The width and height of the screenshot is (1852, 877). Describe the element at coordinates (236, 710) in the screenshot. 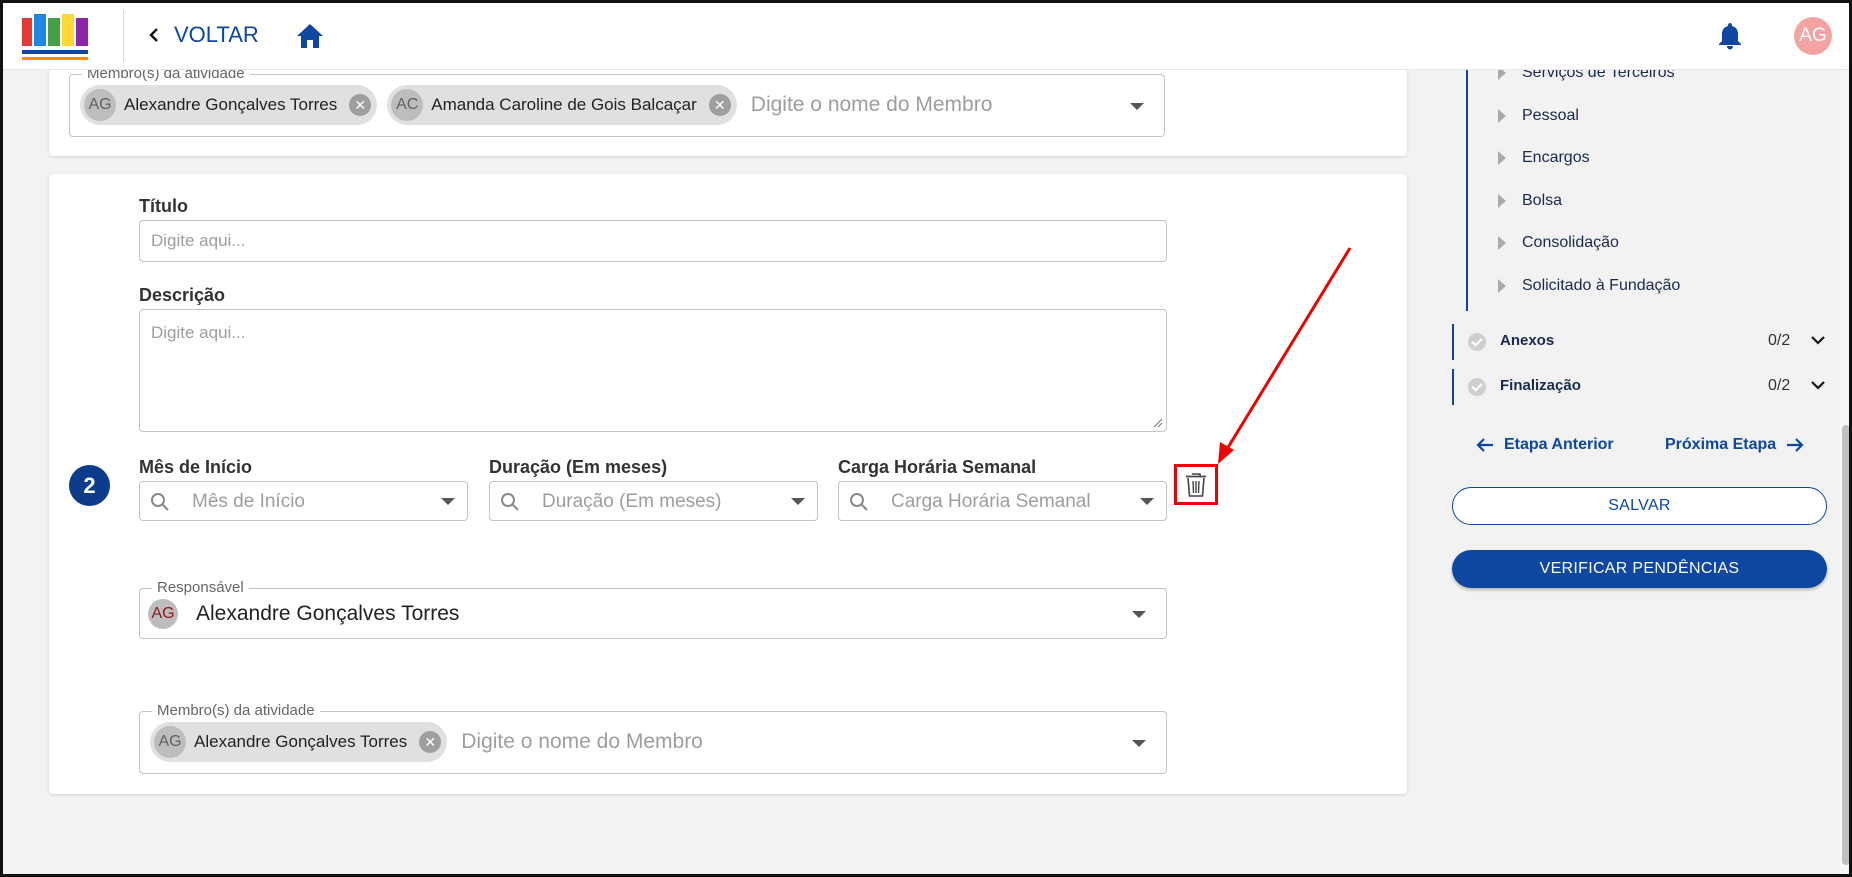

I see `members-legend: Membro(s) da atividade` at that location.